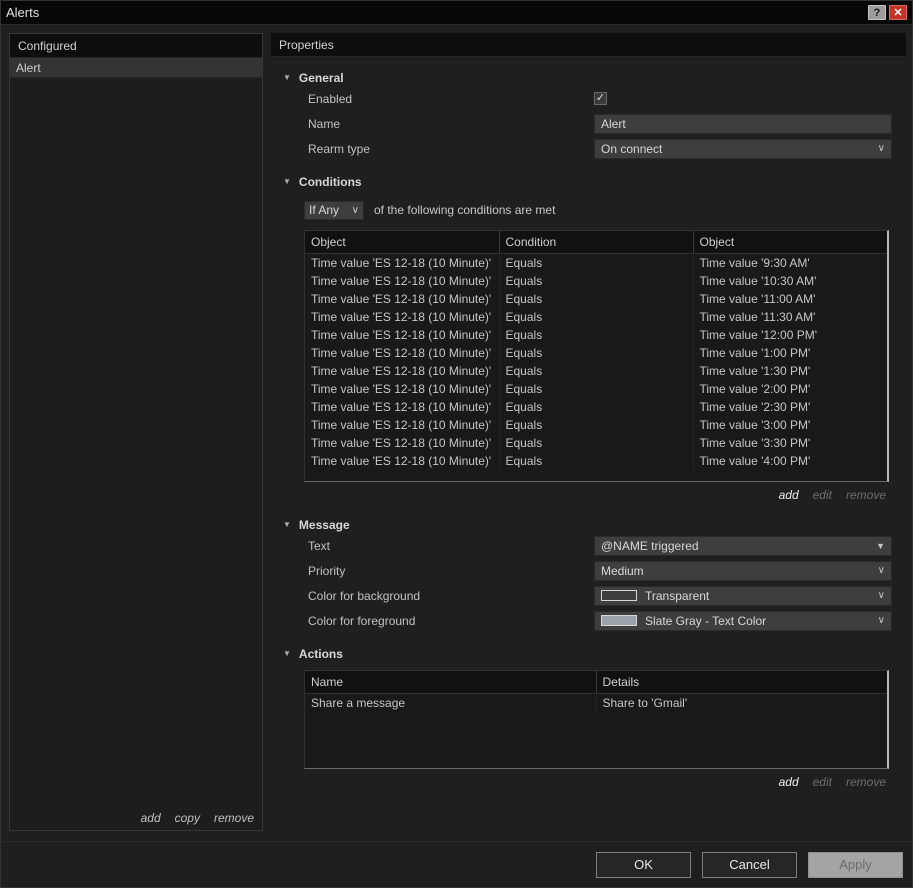 Image resolution: width=913 pixels, height=888 pixels. What do you see at coordinates (789, 496) in the screenshot?
I see `add-condition-link: add` at bounding box center [789, 496].